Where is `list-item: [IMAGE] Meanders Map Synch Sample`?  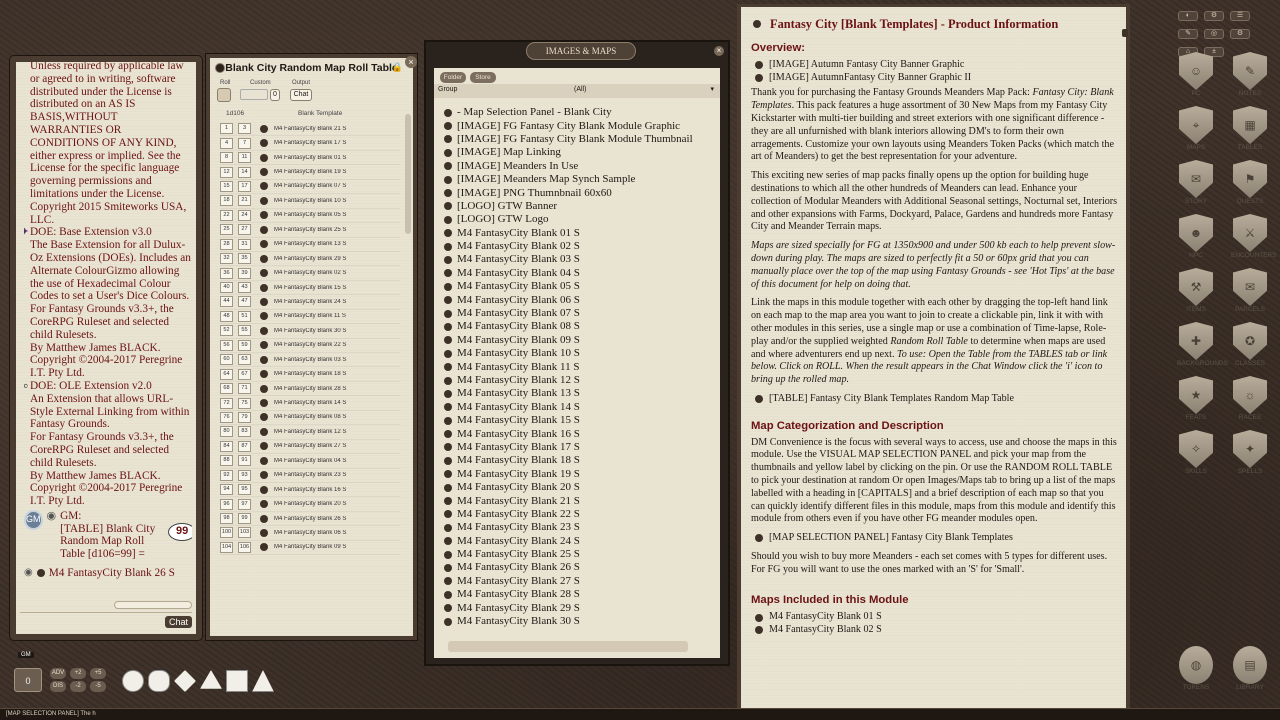 list-item: [IMAGE] Meanders Map Synch Sample is located at coordinates (579, 179).